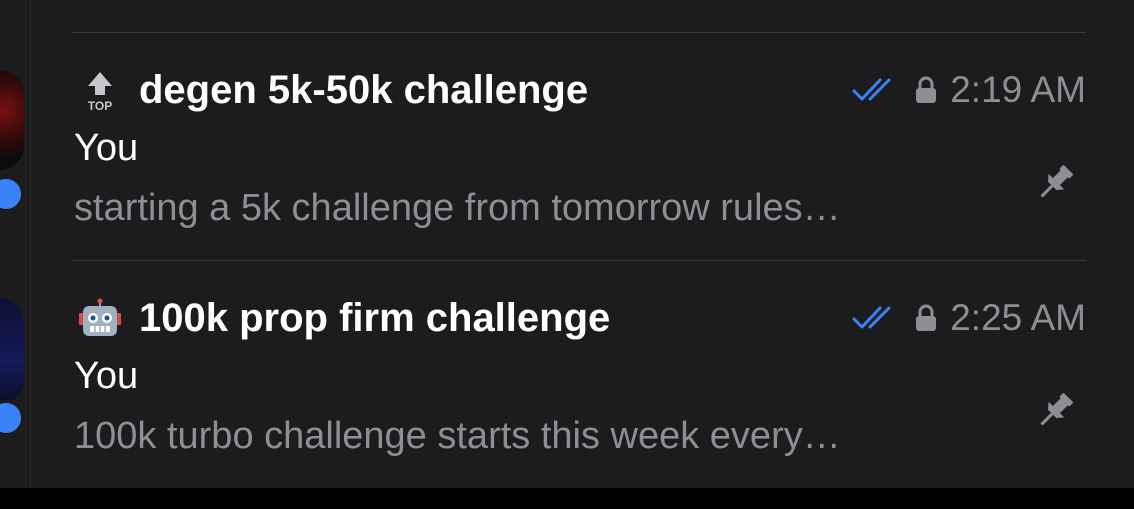  I want to click on left-chat-strip, so click(15, 254).